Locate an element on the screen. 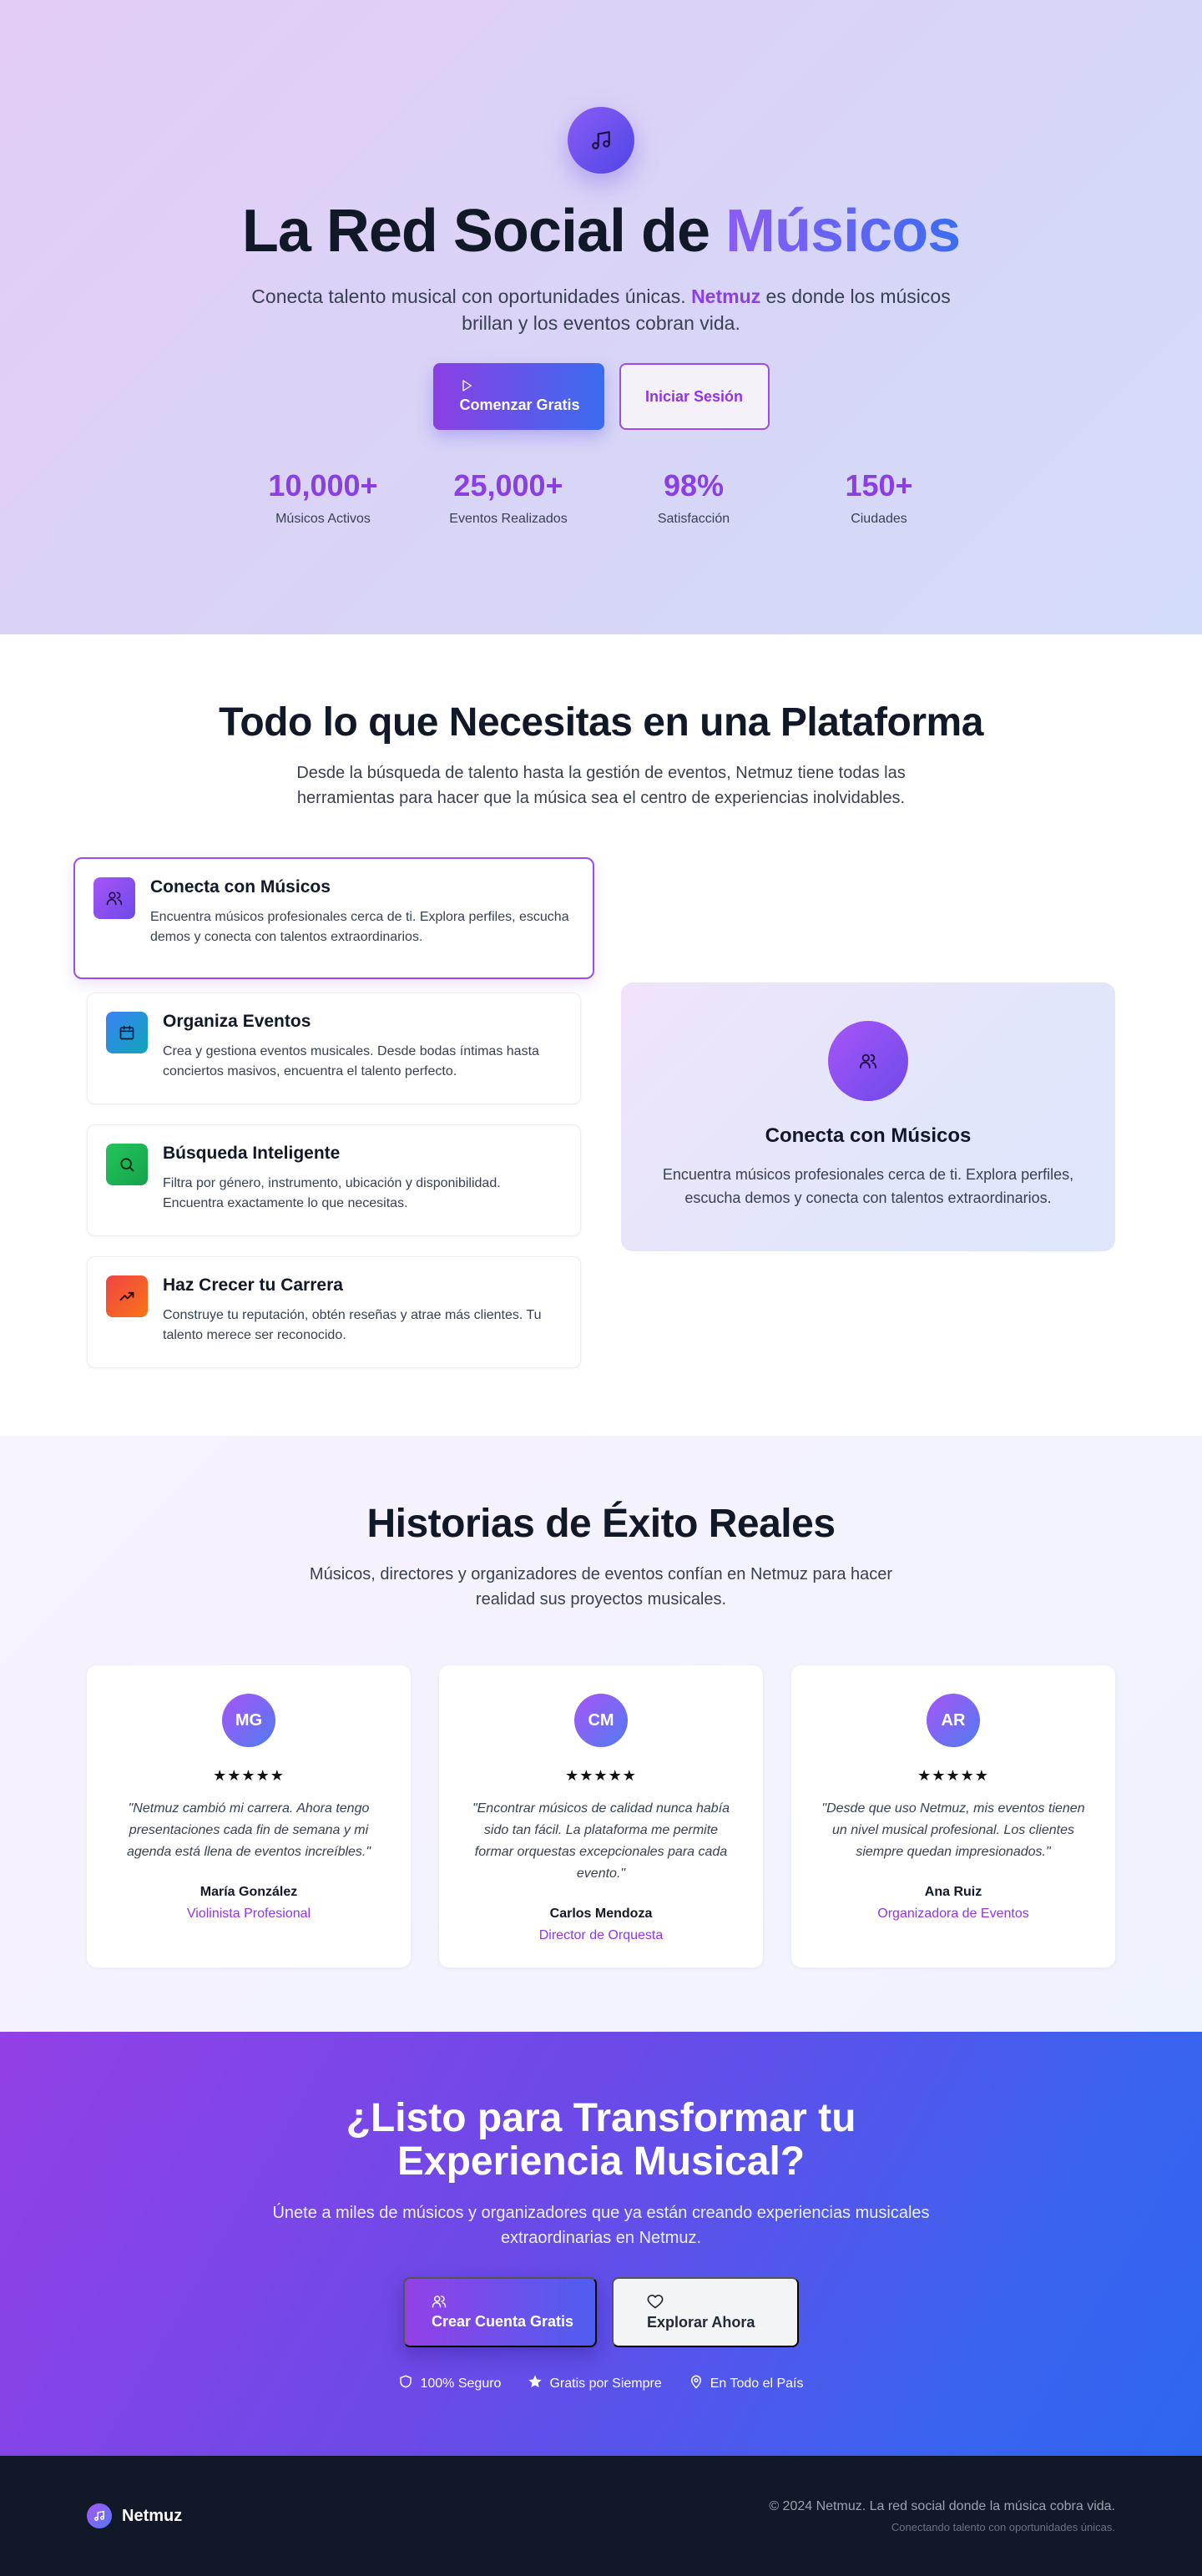  hero-title: La Red Social de Músicos is located at coordinates (601, 231).